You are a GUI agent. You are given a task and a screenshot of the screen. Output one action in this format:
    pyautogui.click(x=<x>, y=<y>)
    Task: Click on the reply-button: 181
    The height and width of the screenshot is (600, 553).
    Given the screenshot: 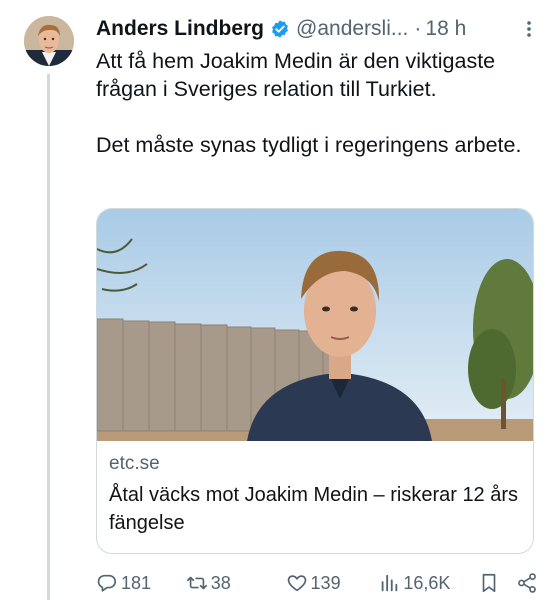 What is the action you would take?
    pyautogui.click(x=141, y=583)
    